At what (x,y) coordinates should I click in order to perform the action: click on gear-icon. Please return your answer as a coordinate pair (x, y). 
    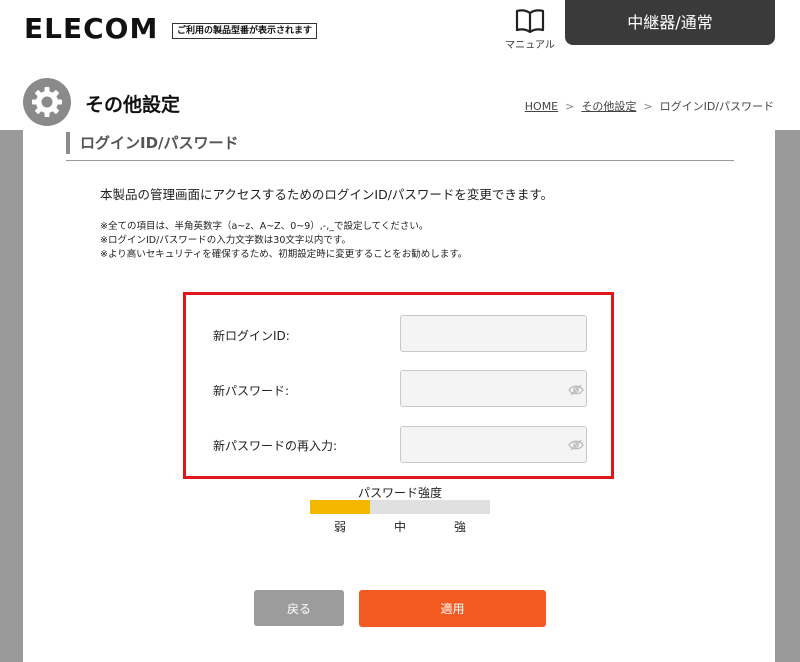
    Looking at the image, I should click on (47, 102).